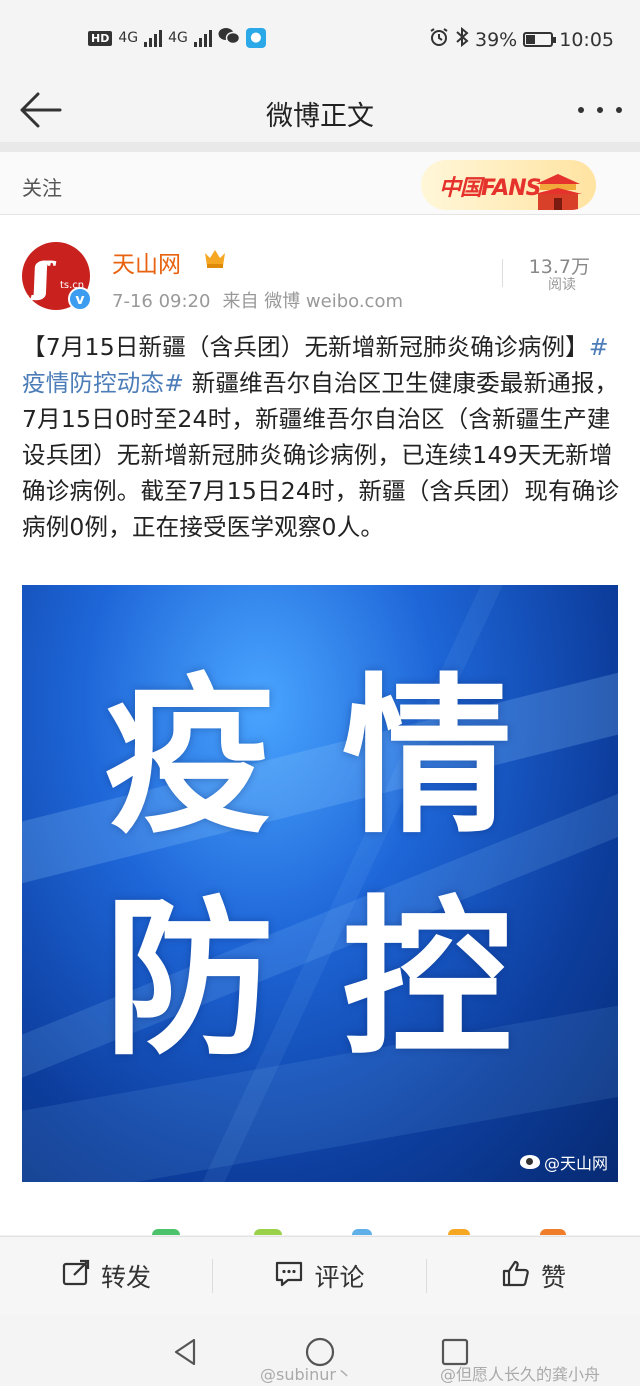  Describe the element at coordinates (76, 1276) in the screenshot. I see `repost-icon` at that location.